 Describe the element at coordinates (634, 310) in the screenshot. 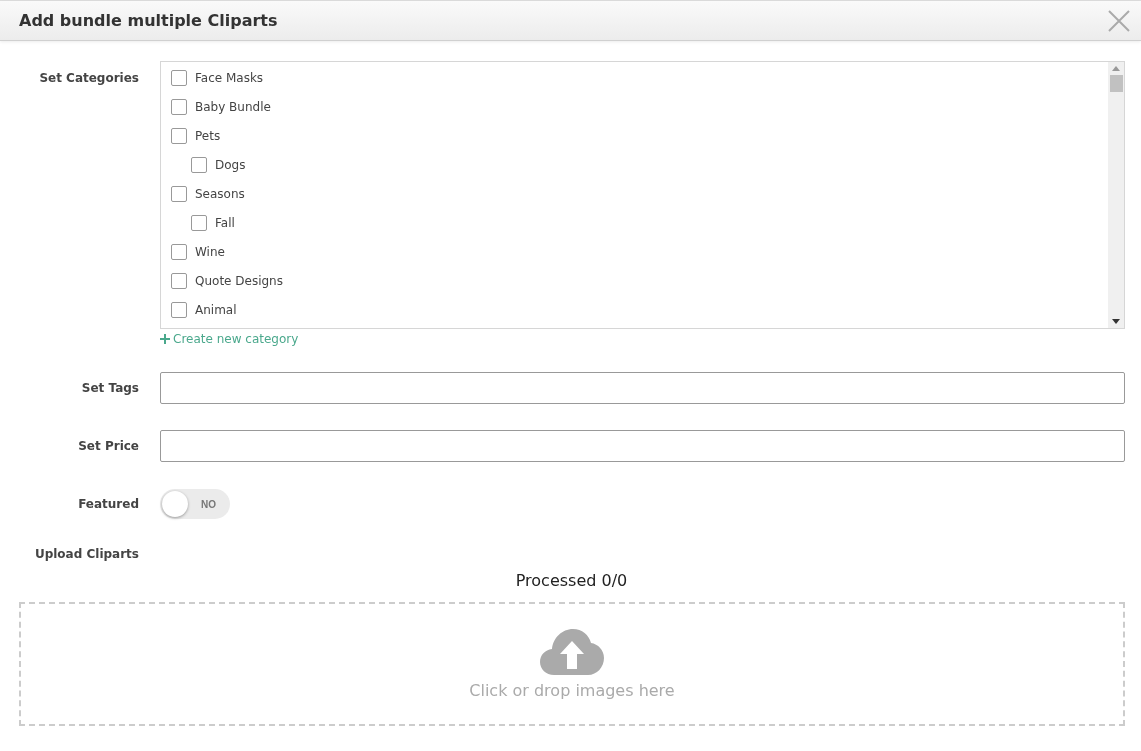

I see `category-item: Animal` at that location.